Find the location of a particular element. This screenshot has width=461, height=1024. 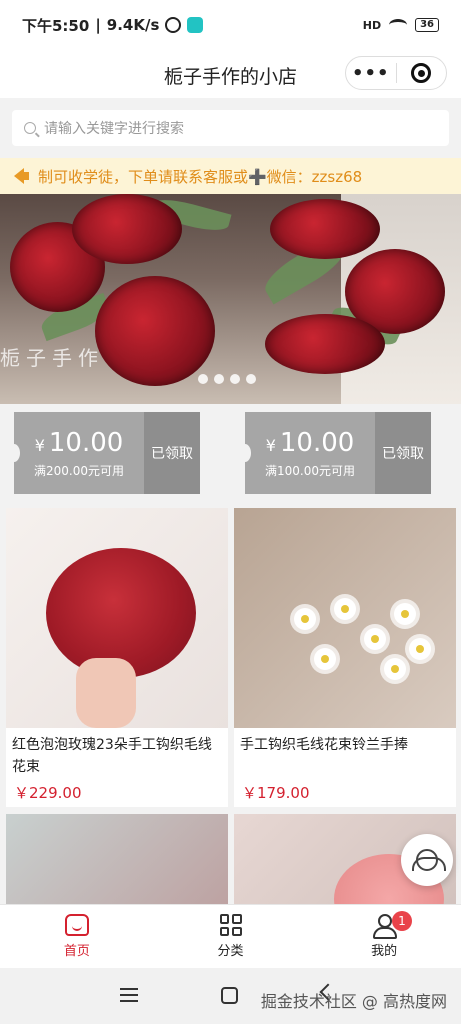

notice-text: 制可收学徒，下单请联系客服或➕微信：zzsz68 is located at coordinates (200, 176).